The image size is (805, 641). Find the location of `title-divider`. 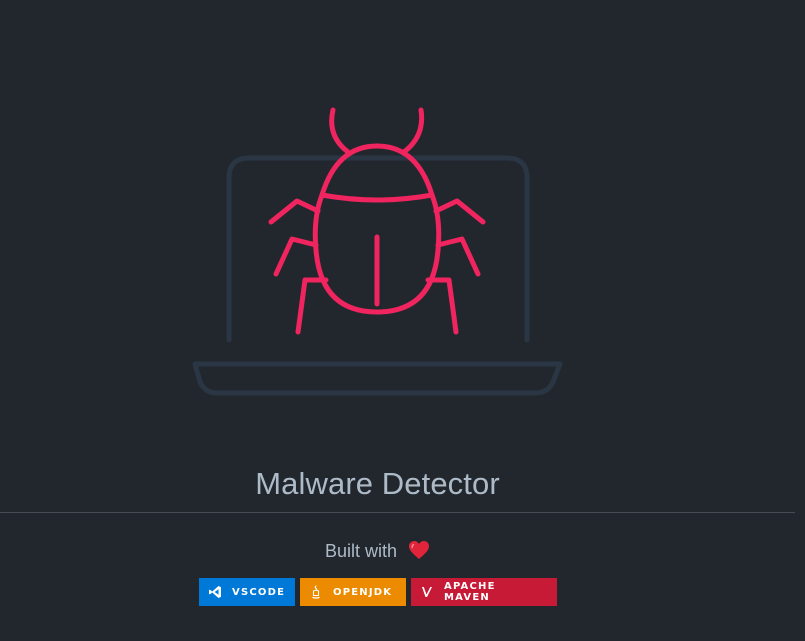

title-divider is located at coordinates (397, 512).